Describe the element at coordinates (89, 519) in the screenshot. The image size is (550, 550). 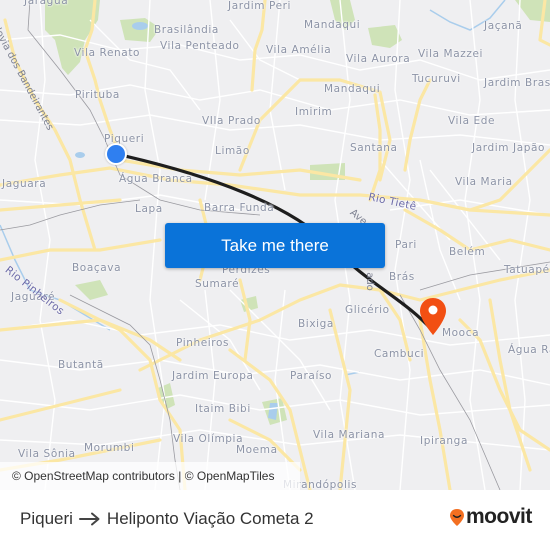
I see `arrow-right-icon` at that location.